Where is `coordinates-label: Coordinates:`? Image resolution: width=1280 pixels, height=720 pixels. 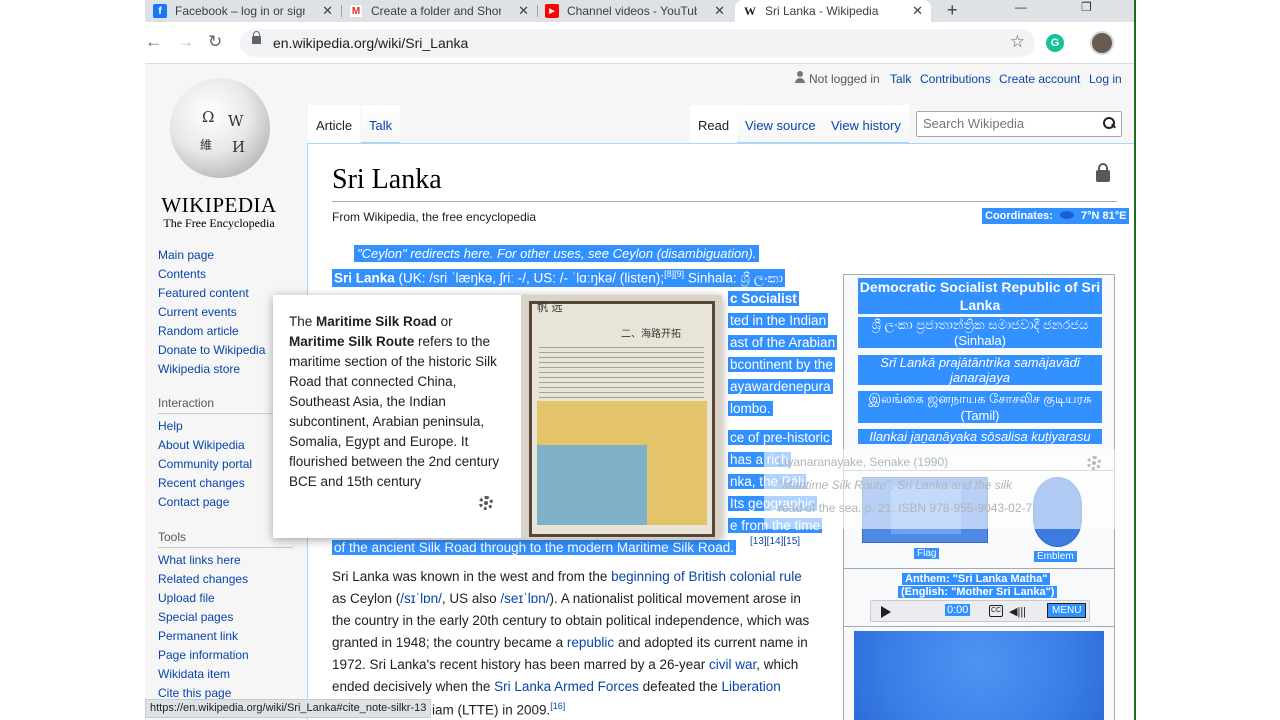 coordinates-label: Coordinates: is located at coordinates (1019, 216).